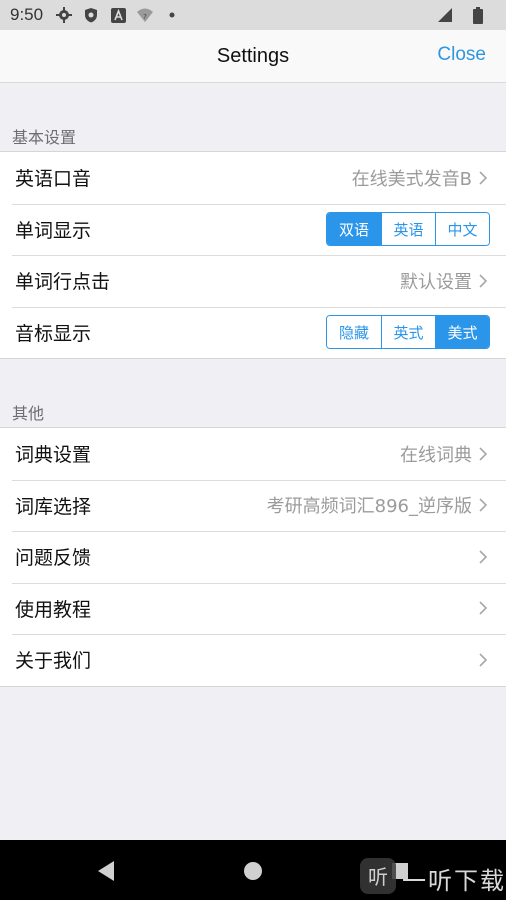 The image size is (506, 900). I want to click on watermark: 听 一听下载, so click(432, 878).